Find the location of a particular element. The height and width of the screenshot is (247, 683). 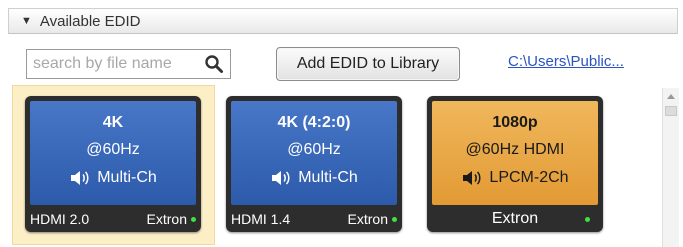

edid-tile-face: 4K @60Hz Multi-Ch is located at coordinates (113, 153).